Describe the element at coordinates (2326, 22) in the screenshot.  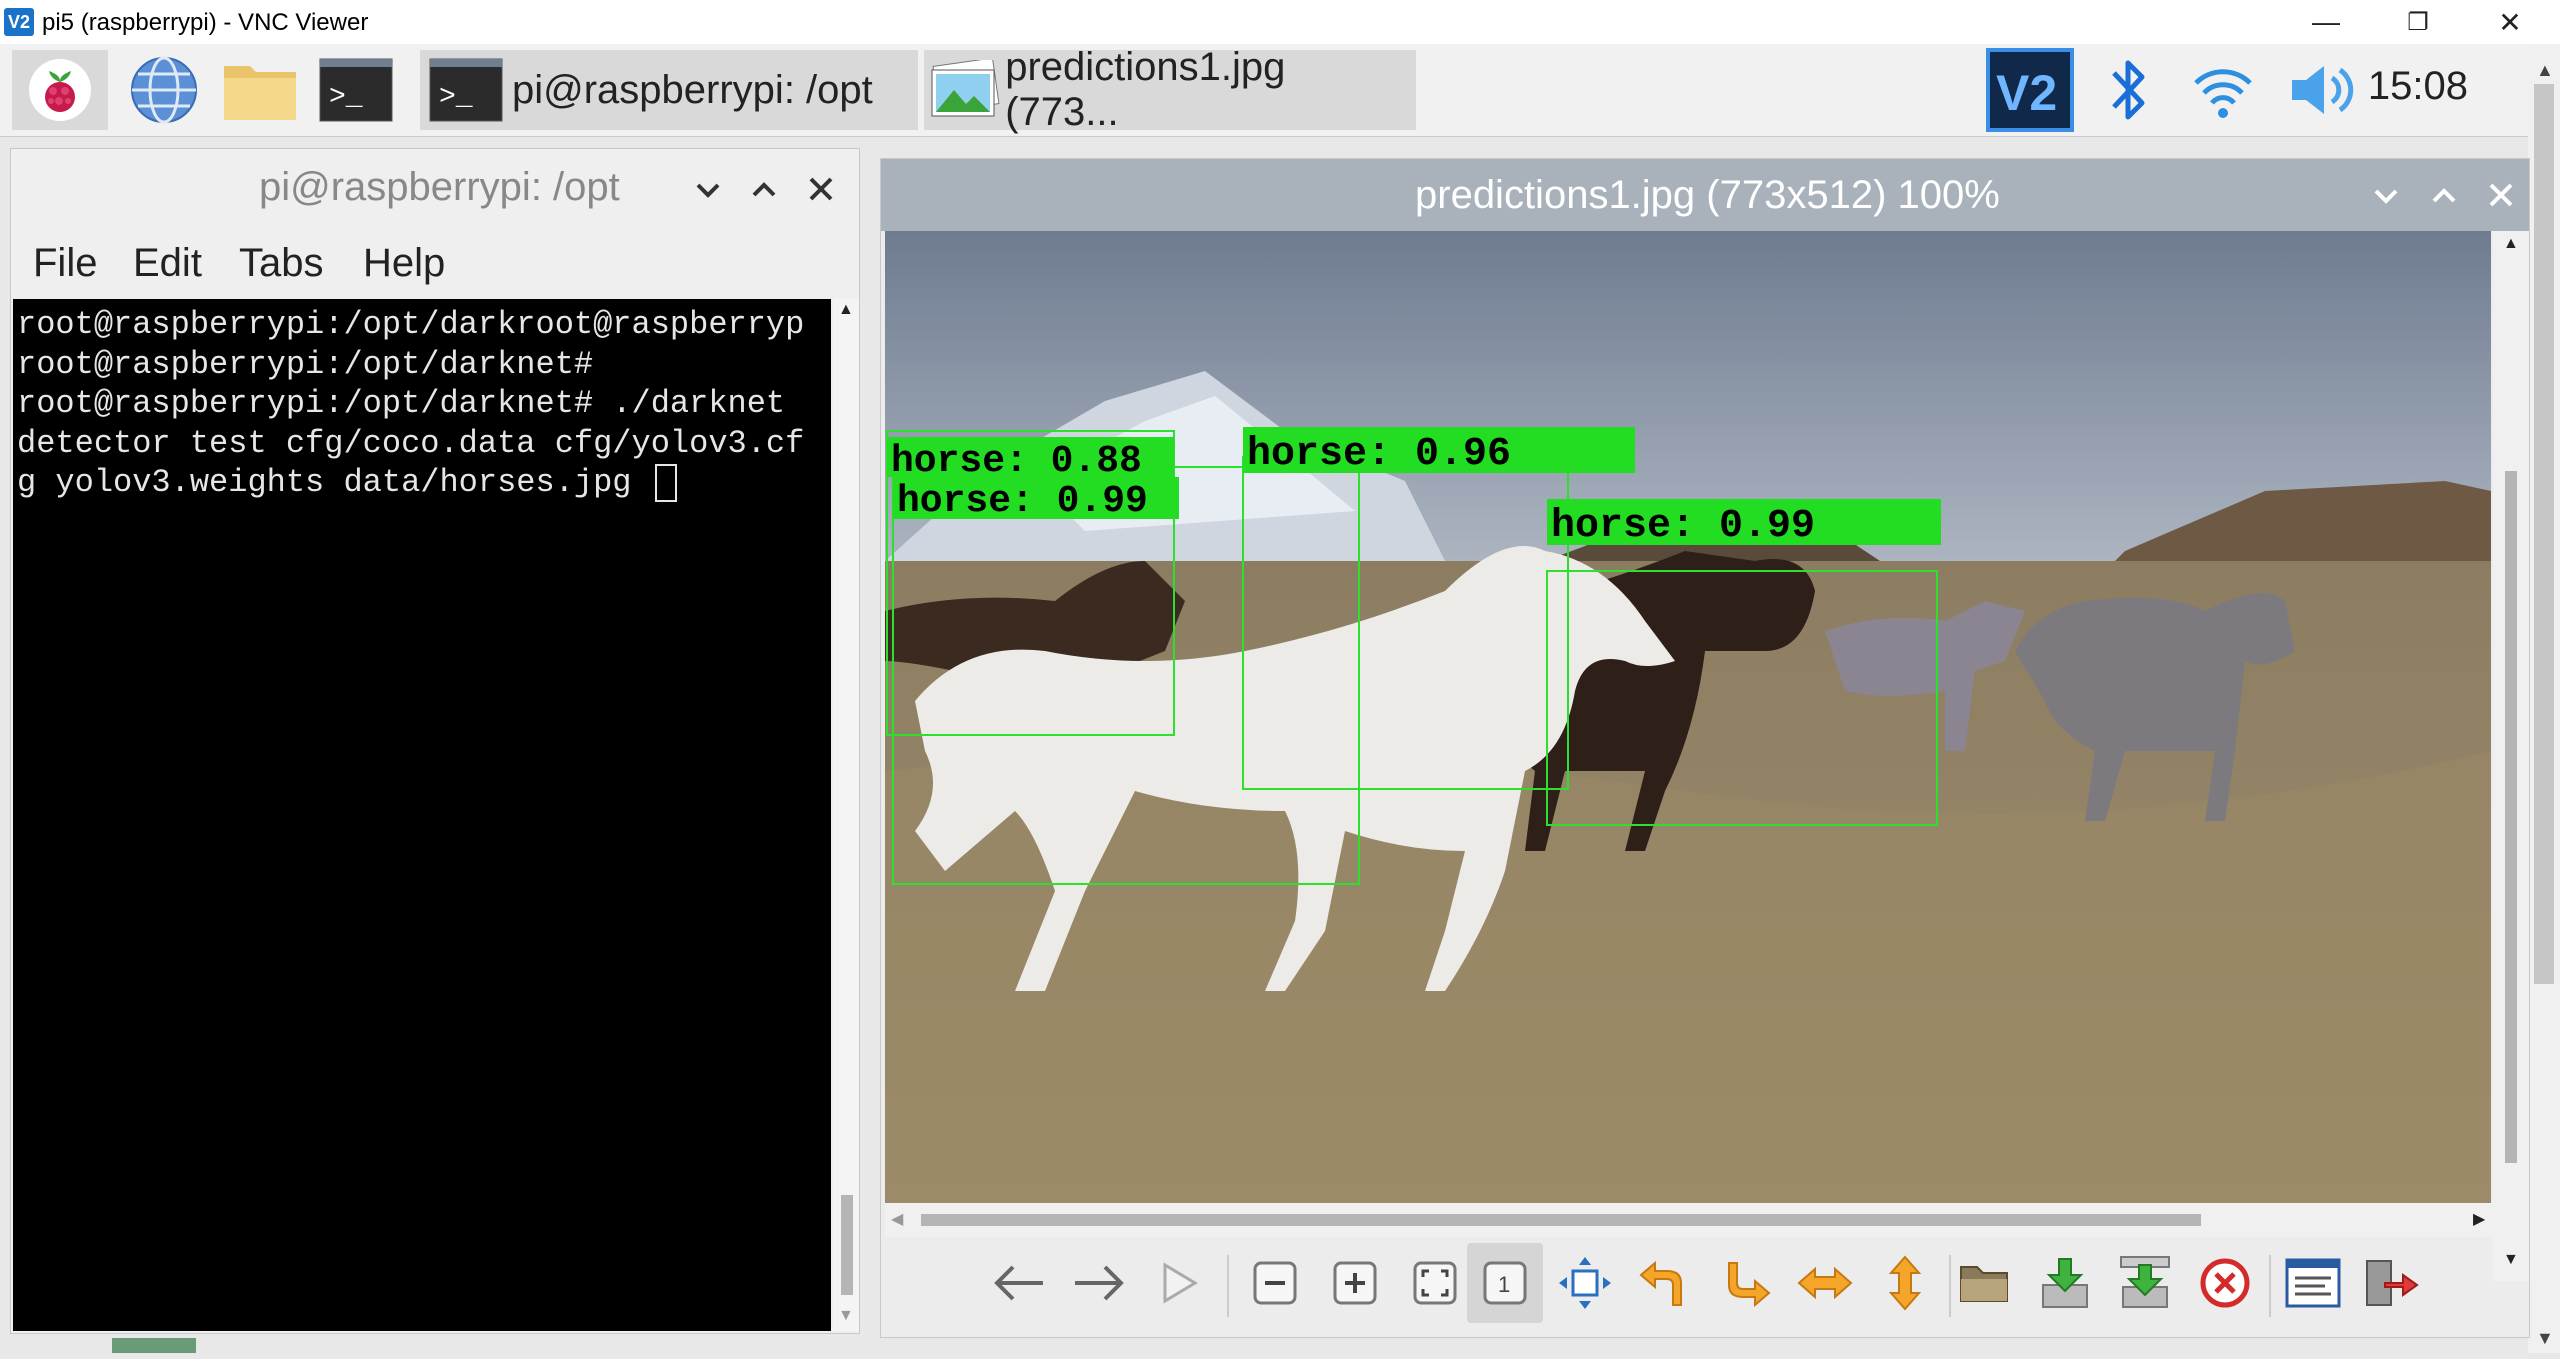
I see `minimize-button: —` at that location.